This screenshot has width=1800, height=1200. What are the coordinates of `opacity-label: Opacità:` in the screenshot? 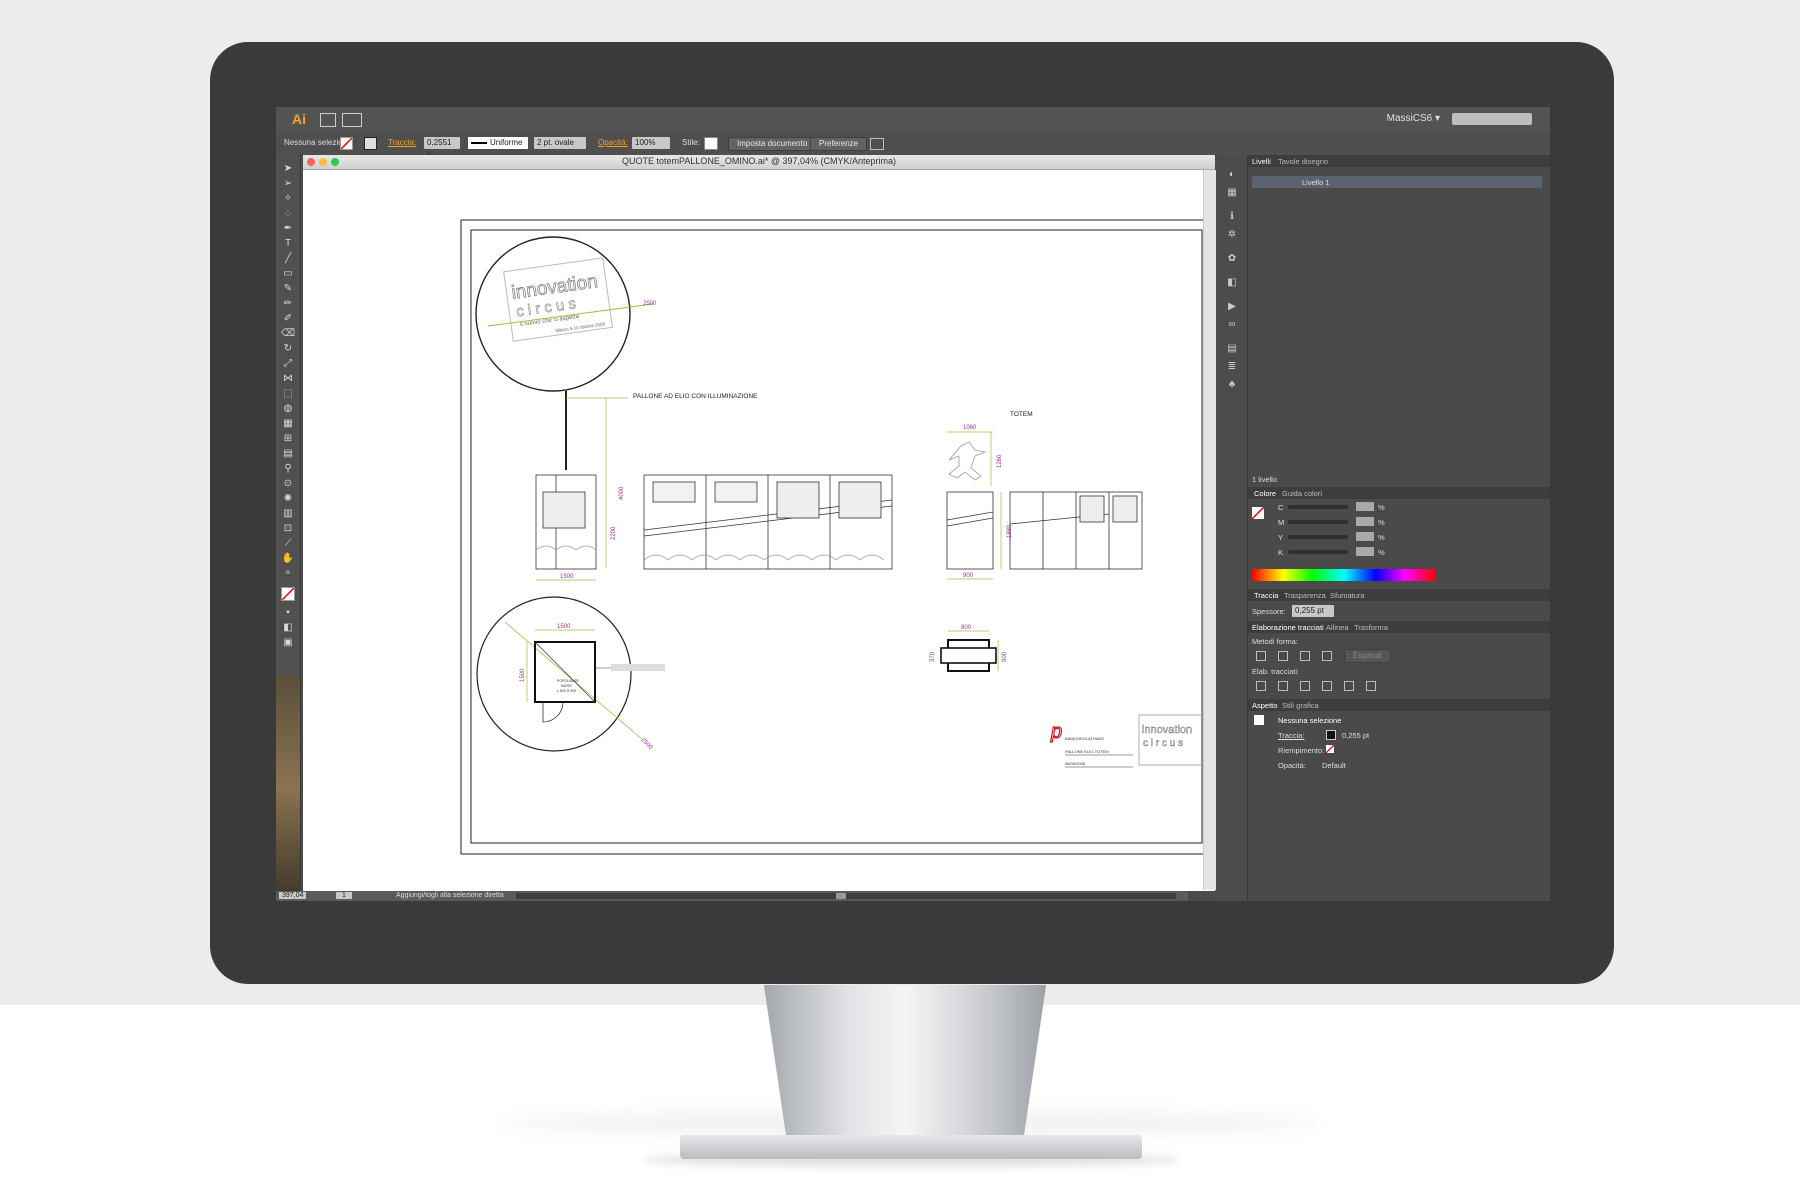 It's located at (613, 142).